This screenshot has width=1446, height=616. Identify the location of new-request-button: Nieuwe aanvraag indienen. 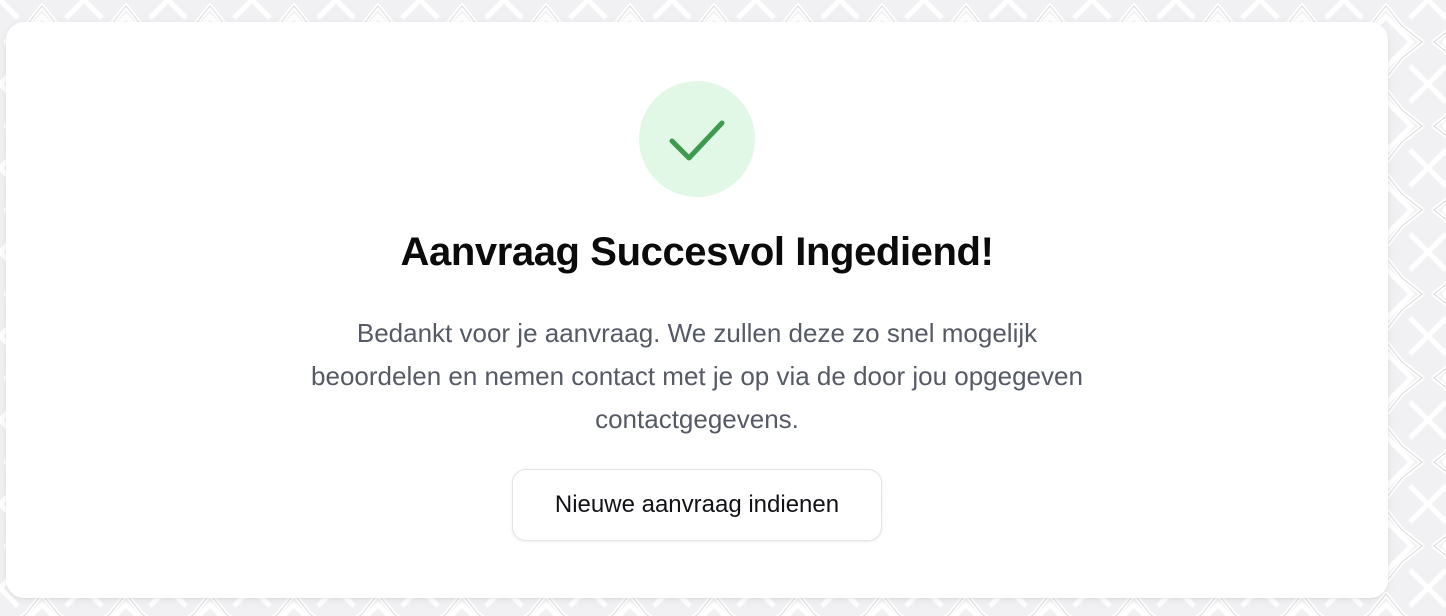
(697, 505).